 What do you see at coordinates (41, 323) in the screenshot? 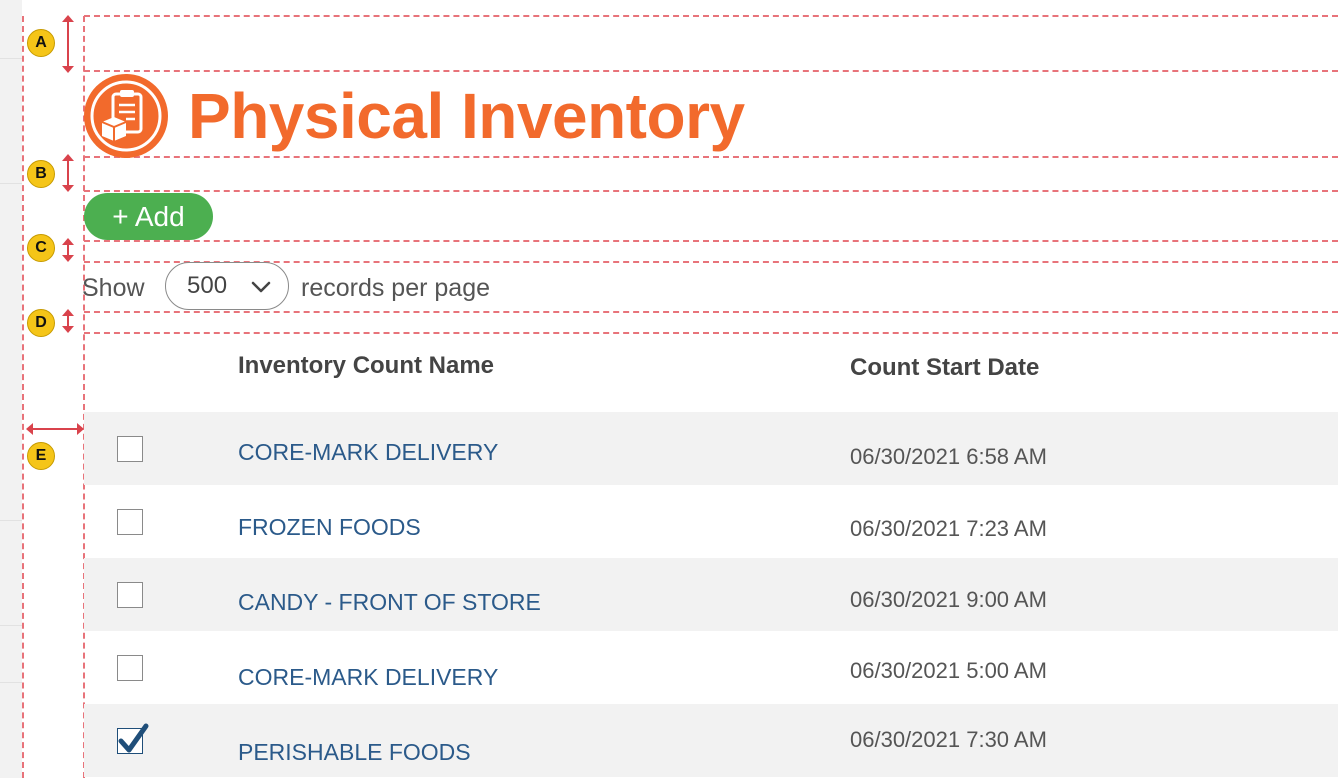
I see `marker-d: D` at bounding box center [41, 323].